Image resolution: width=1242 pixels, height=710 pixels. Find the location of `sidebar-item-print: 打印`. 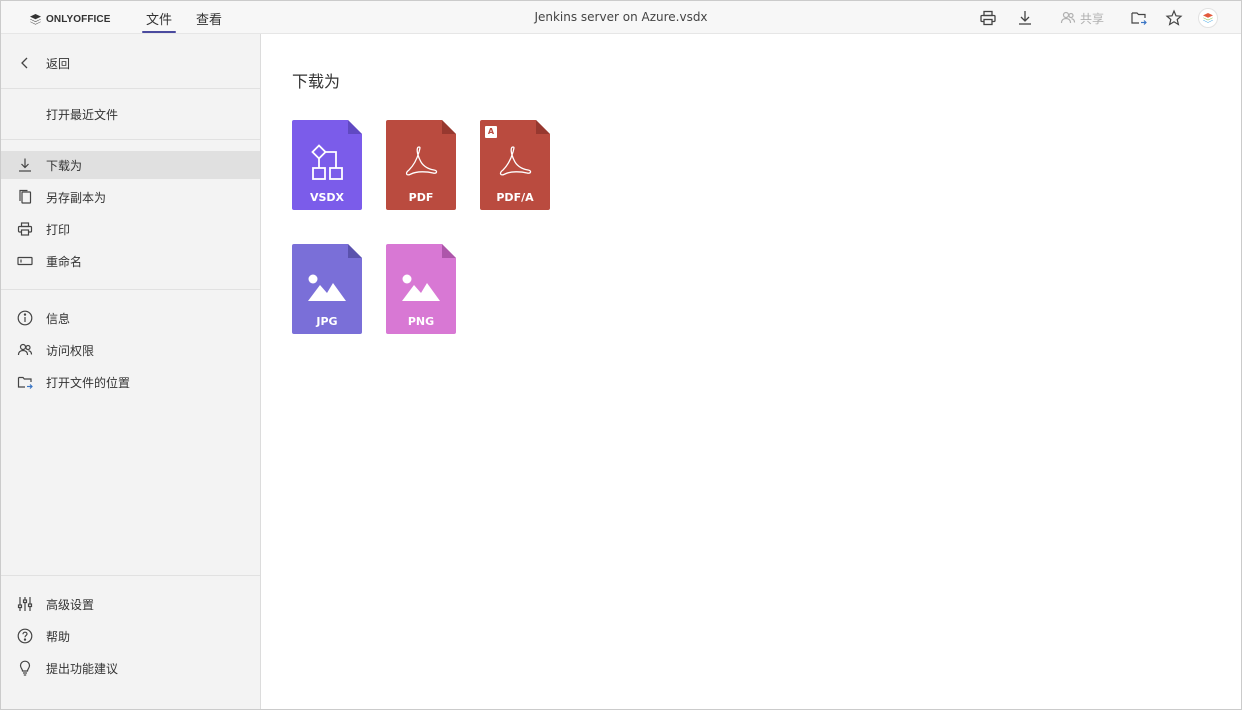

sidebar-item-print: 打印 is located at coordinates (130, 229).